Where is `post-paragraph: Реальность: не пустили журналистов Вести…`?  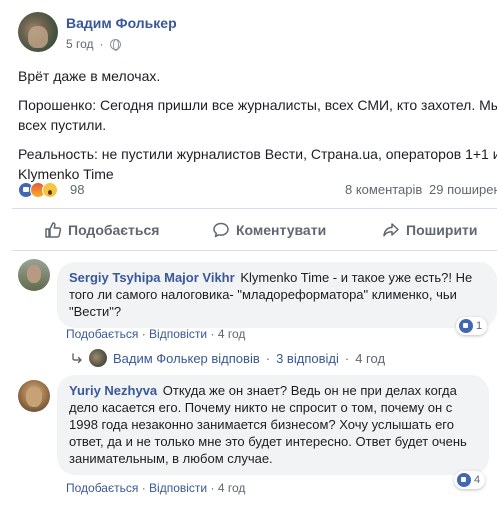 post-paragraph: Реальность: не пустили журналистов Вести… is located at coordinates (257, 154).